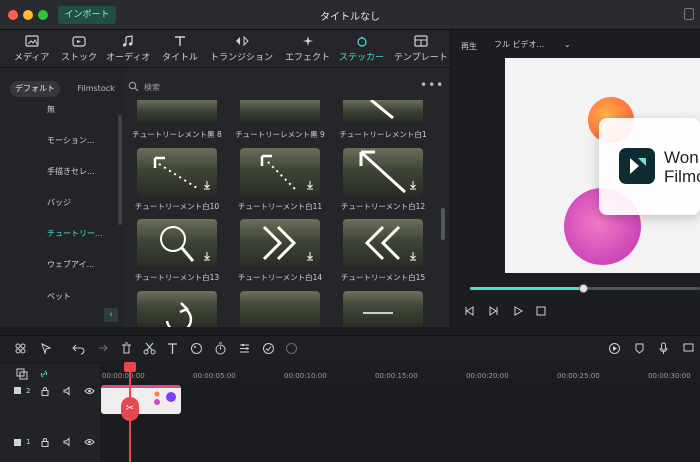 This screenshot has width=700, height=462. What do you see at coordinates (307, 49) in the screenshot?
I see `tab-effects: エフェクト` at bounding box center [307, 49].